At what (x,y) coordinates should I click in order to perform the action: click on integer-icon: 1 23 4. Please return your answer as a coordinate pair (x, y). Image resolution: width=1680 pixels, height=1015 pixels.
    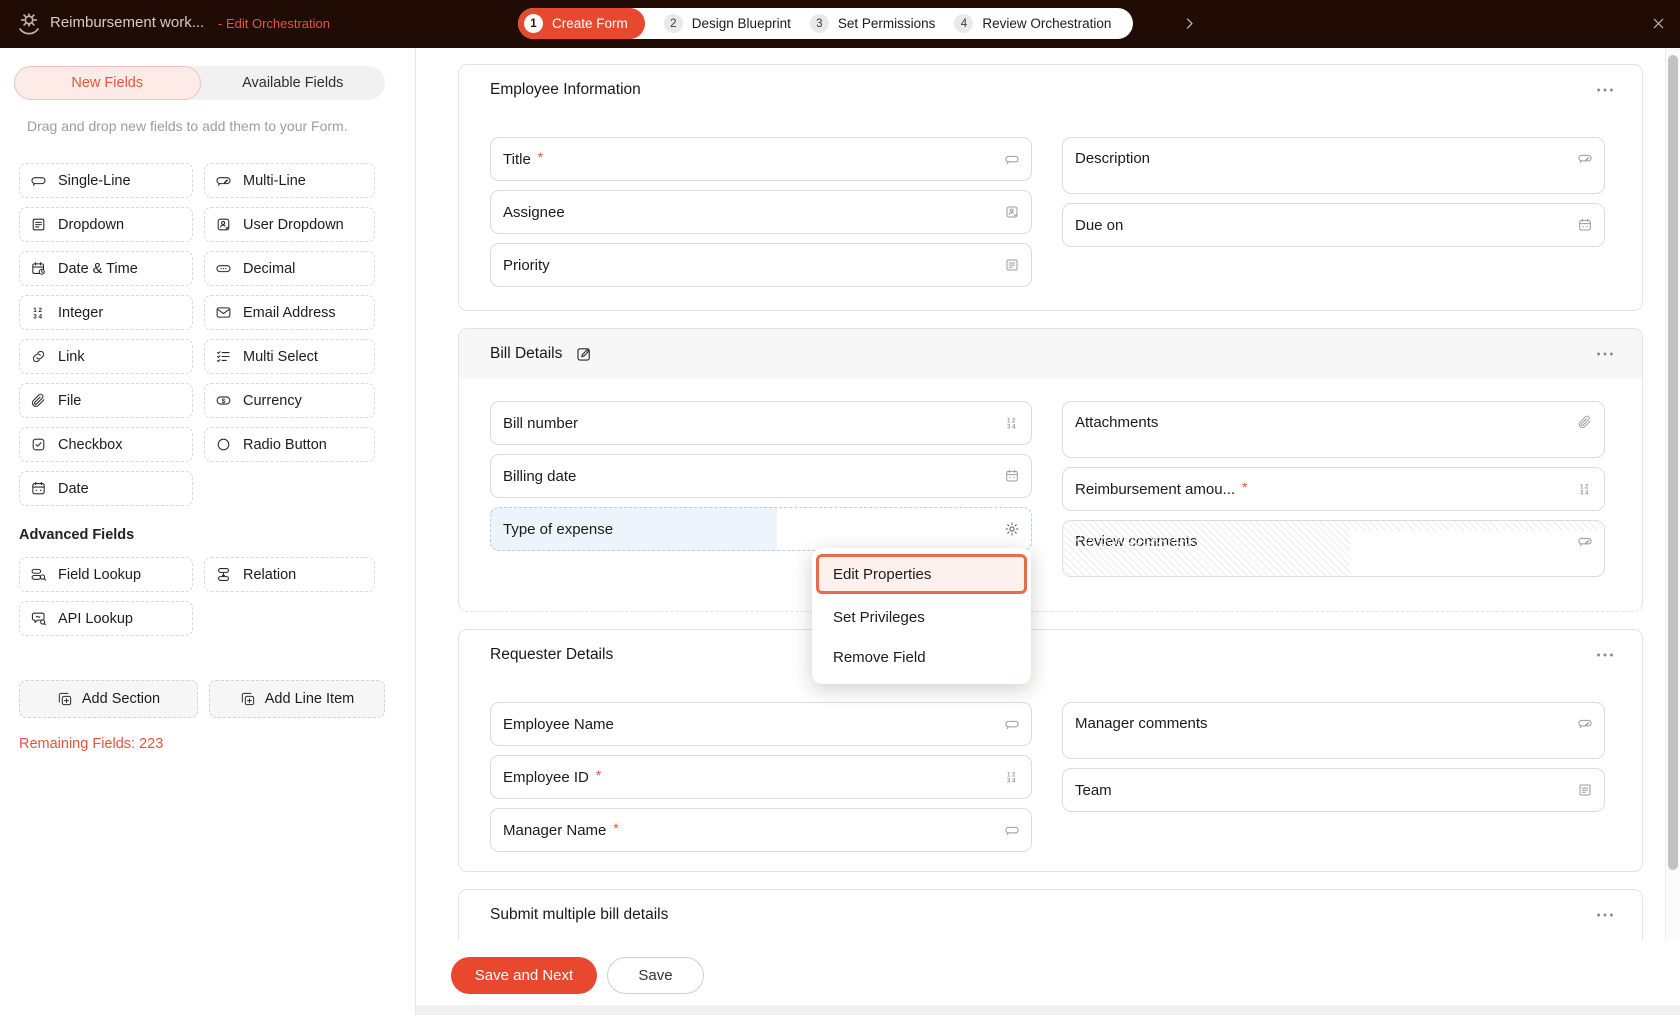
    Looking at the image, I should click on (1012, 777).